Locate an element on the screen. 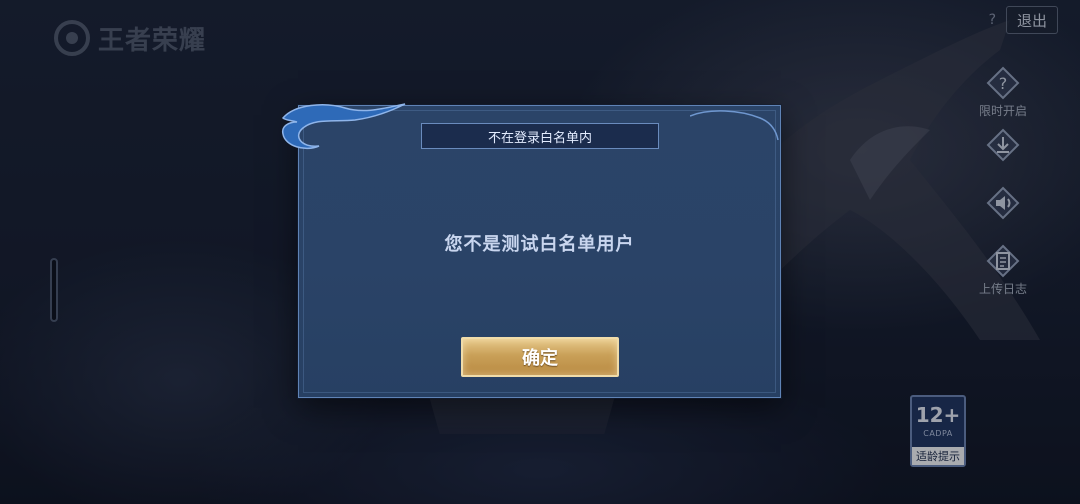 This screenshot has width=1080, height=504. confirm-button-label: 确定 is located at coordinates (540, 358).